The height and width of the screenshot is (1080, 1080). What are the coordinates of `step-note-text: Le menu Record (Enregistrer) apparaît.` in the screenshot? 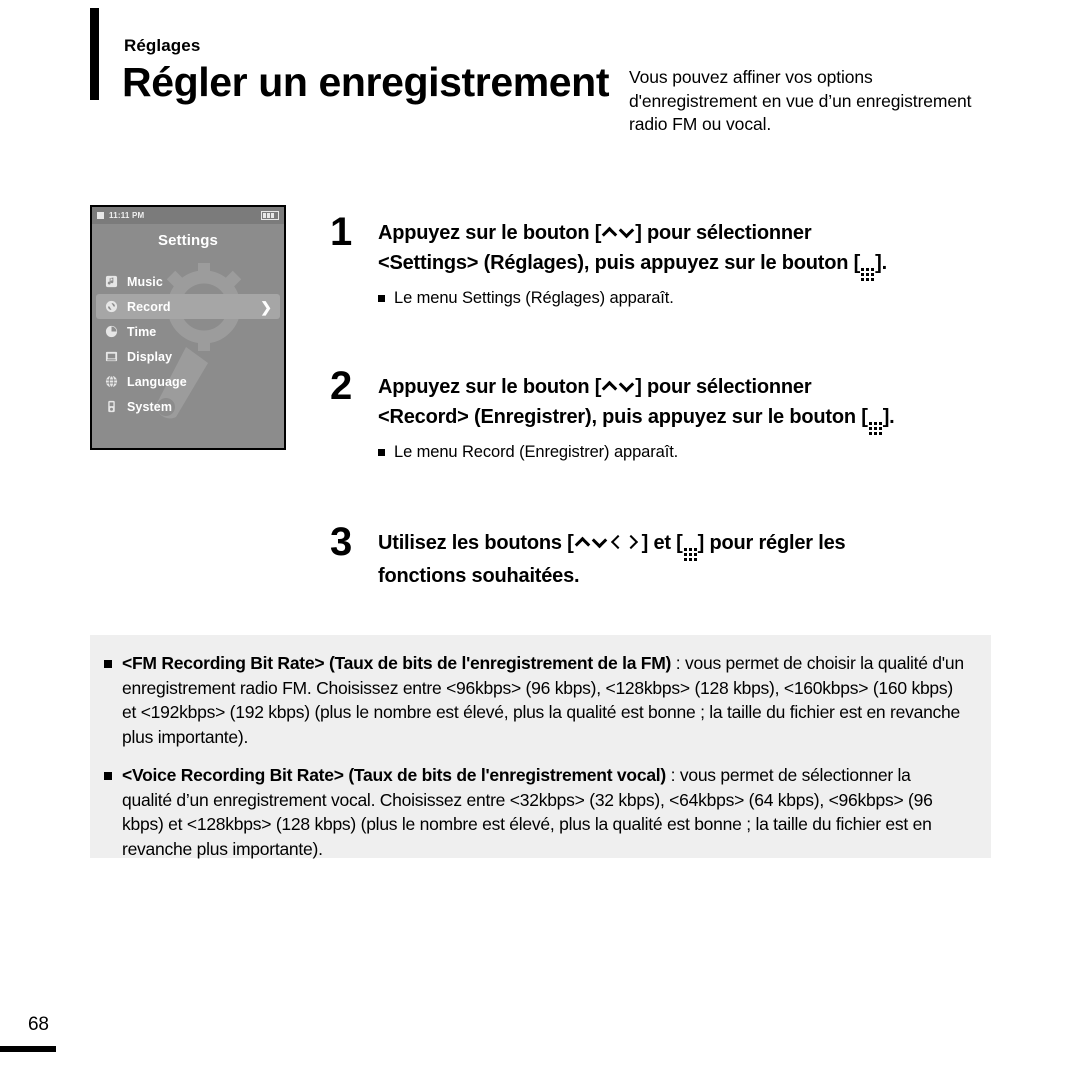 It's located at (536, 452).